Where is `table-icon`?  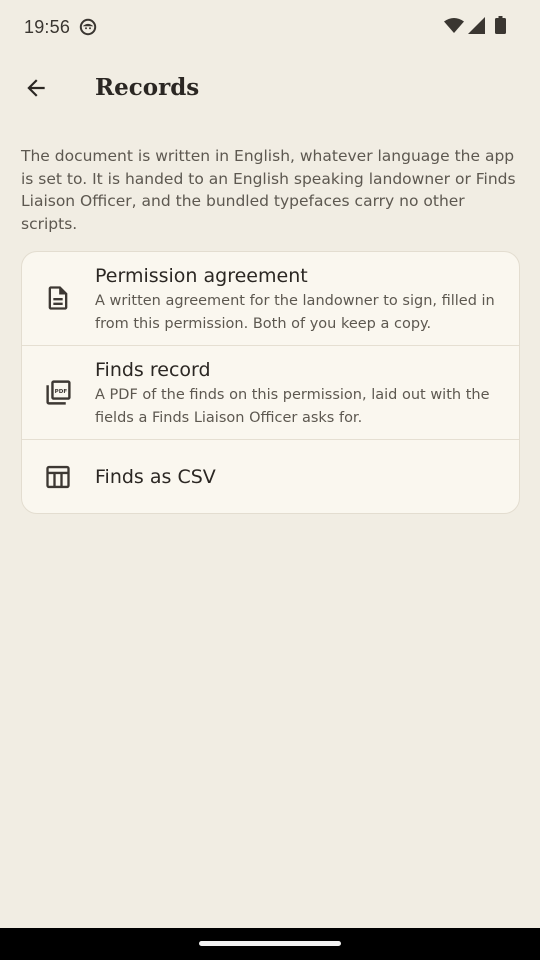 table-icon is located at coordinates (58, 477).